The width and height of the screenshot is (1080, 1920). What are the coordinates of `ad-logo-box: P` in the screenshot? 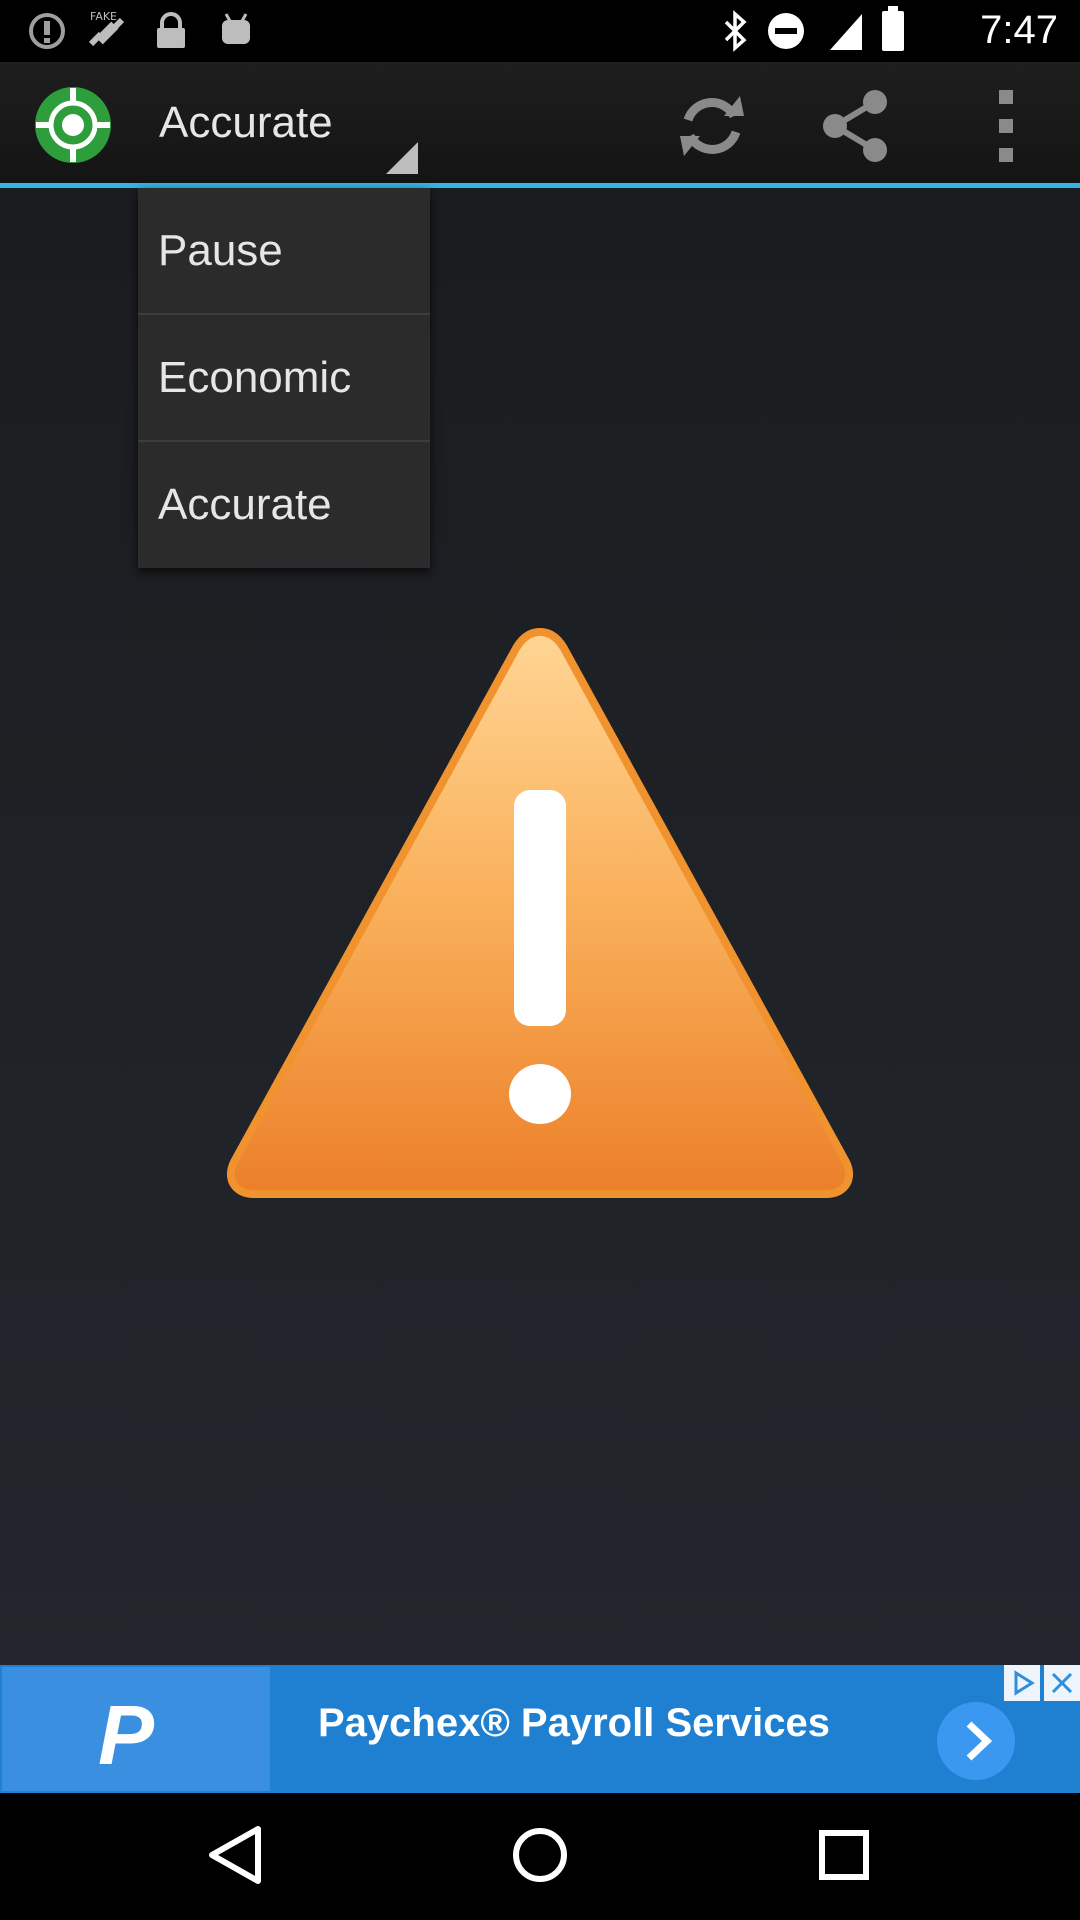 It's located at (136, 1729).